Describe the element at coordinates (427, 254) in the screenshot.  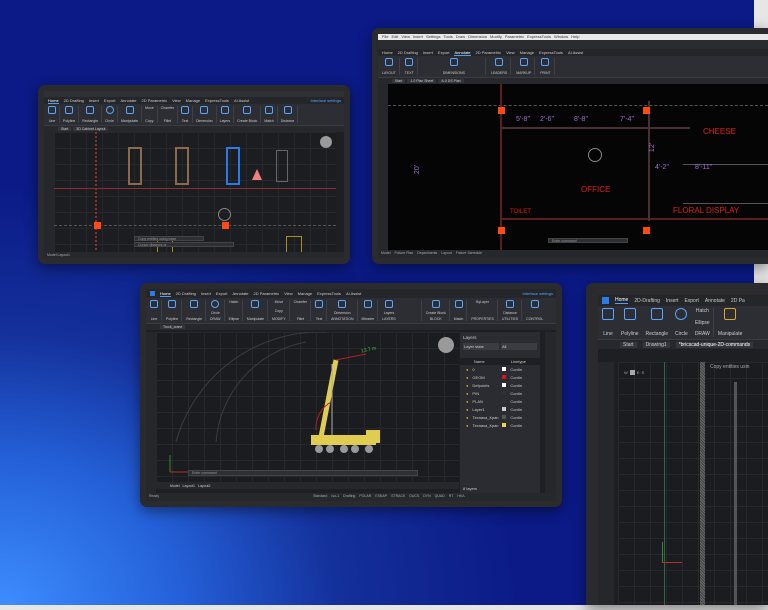
I see `layout-tab: Departments` at that location.